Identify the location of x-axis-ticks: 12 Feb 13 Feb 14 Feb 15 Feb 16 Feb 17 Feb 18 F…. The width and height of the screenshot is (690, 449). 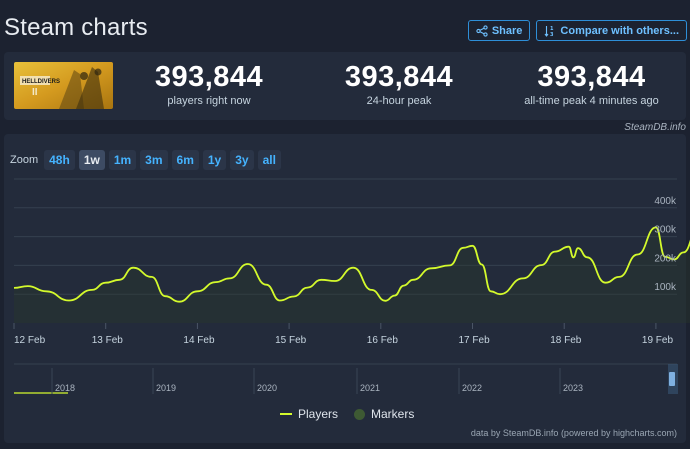
(343, 334).